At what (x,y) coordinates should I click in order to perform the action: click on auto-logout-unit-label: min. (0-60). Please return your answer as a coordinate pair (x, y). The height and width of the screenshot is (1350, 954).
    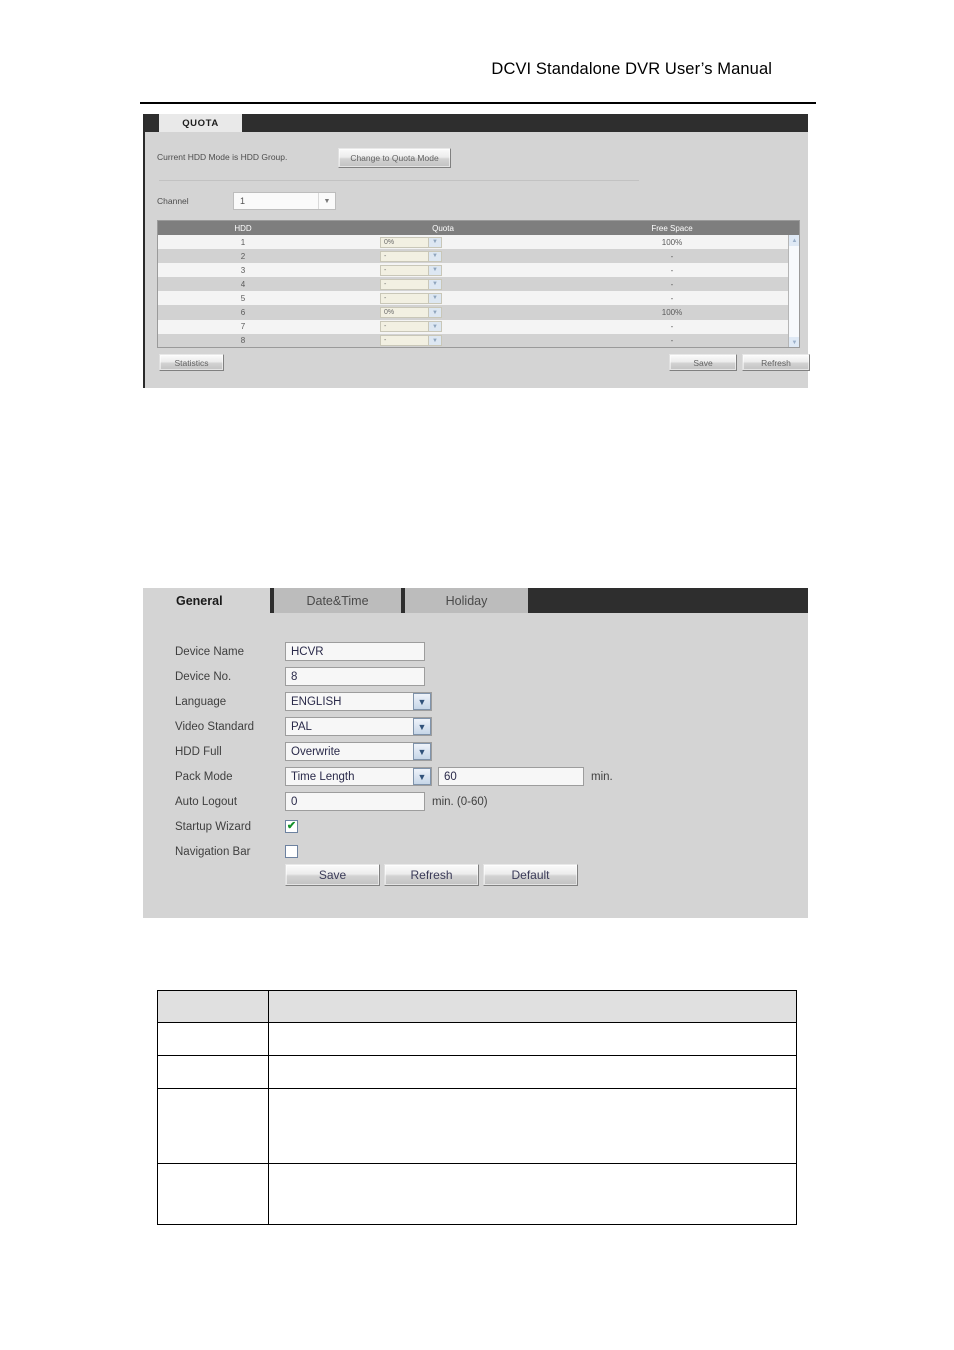
    Looking at the image, I should click on (460, 801).